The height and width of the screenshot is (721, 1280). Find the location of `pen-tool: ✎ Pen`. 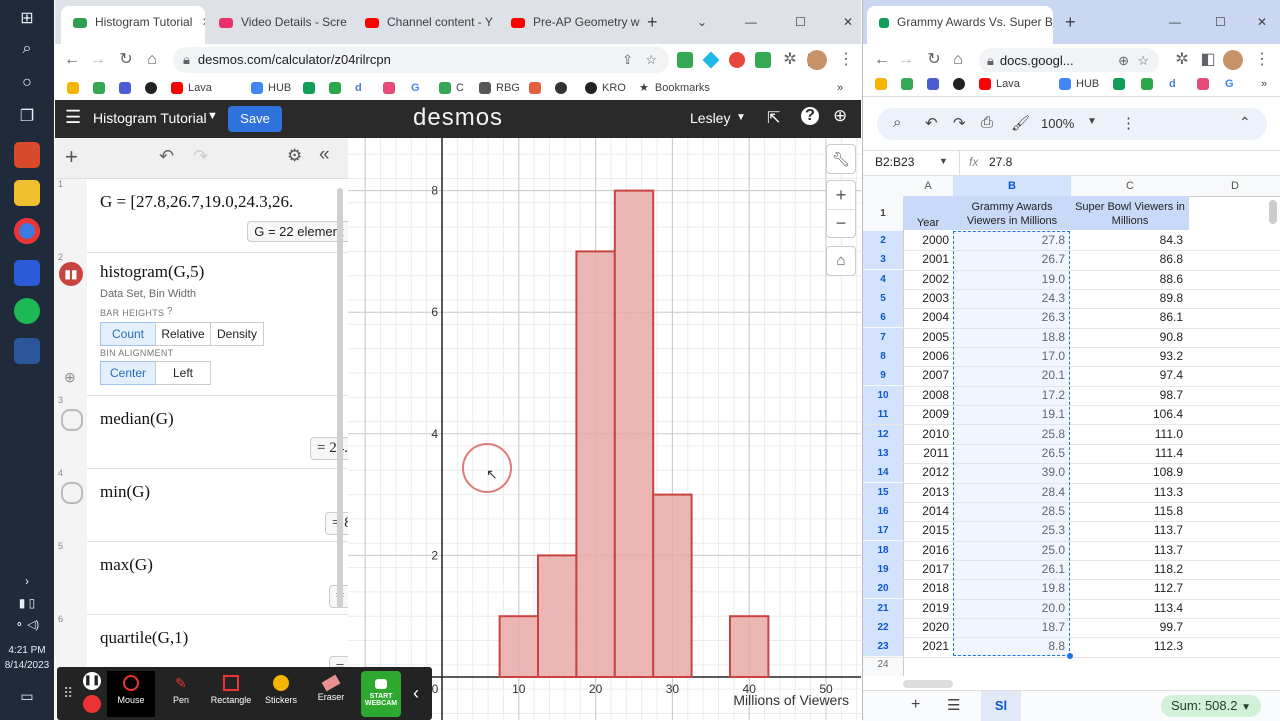

pen-tool: ✎ Pen is located at coordinates (181, 694).